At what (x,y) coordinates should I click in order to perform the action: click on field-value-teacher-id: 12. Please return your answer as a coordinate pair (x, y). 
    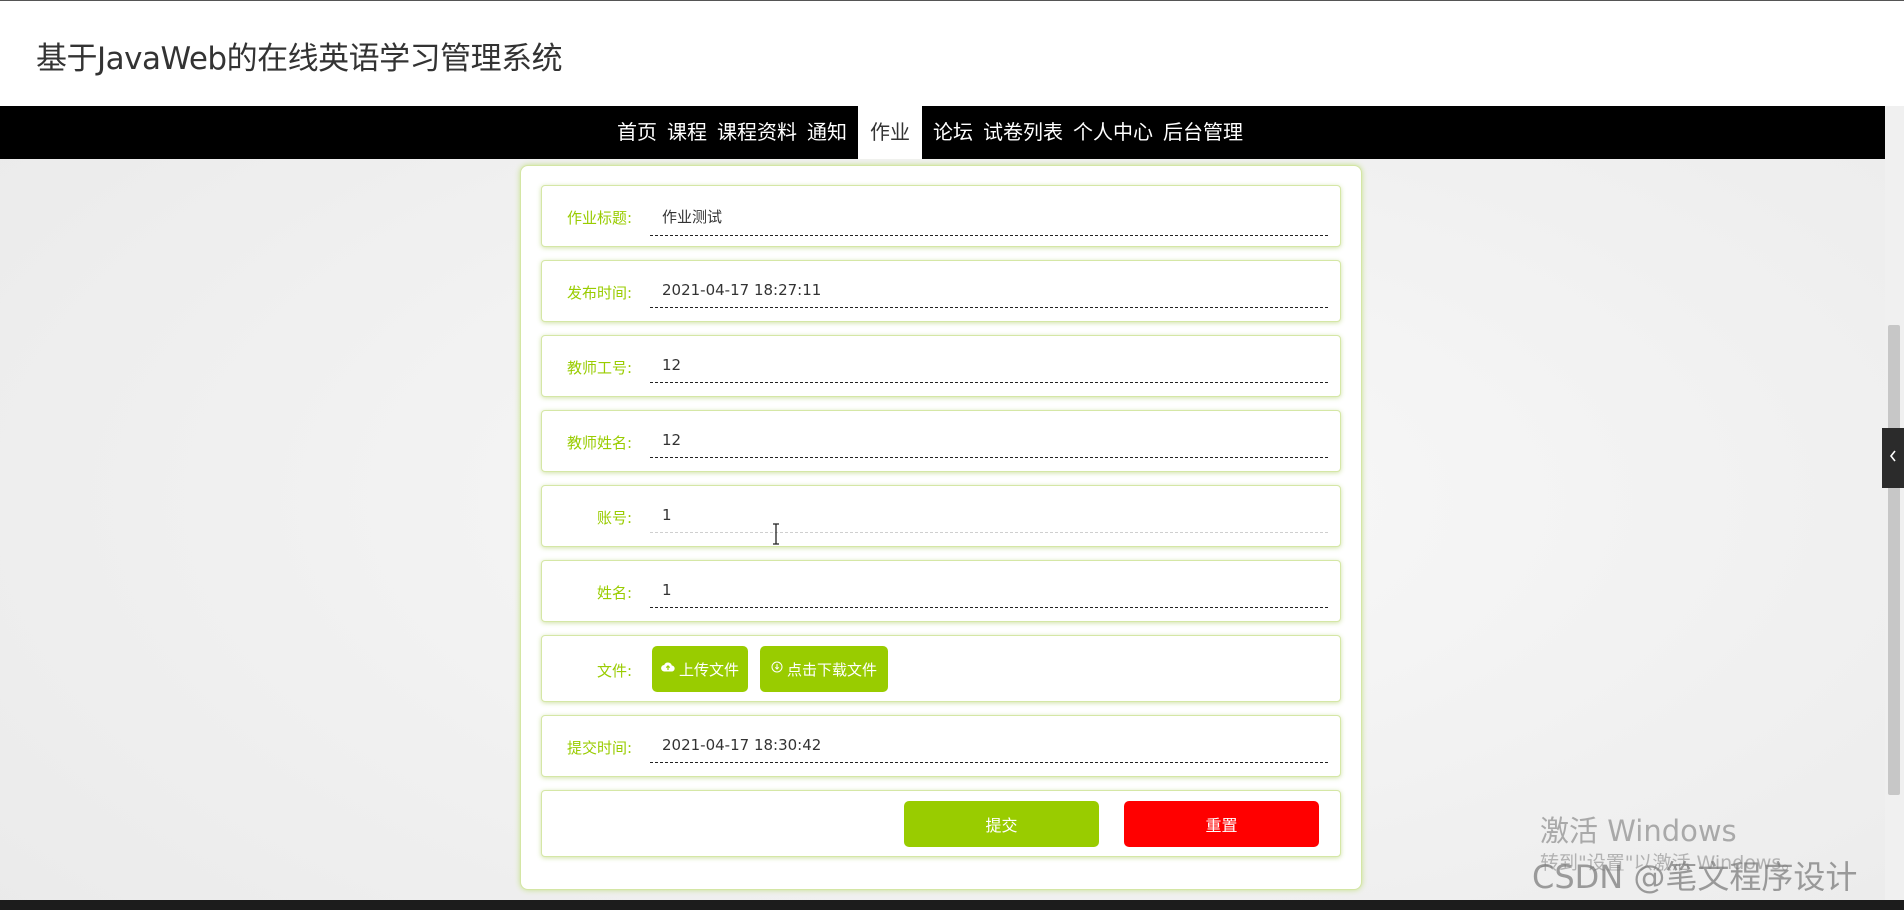
    Looking at the image, I should click on (989, 369).